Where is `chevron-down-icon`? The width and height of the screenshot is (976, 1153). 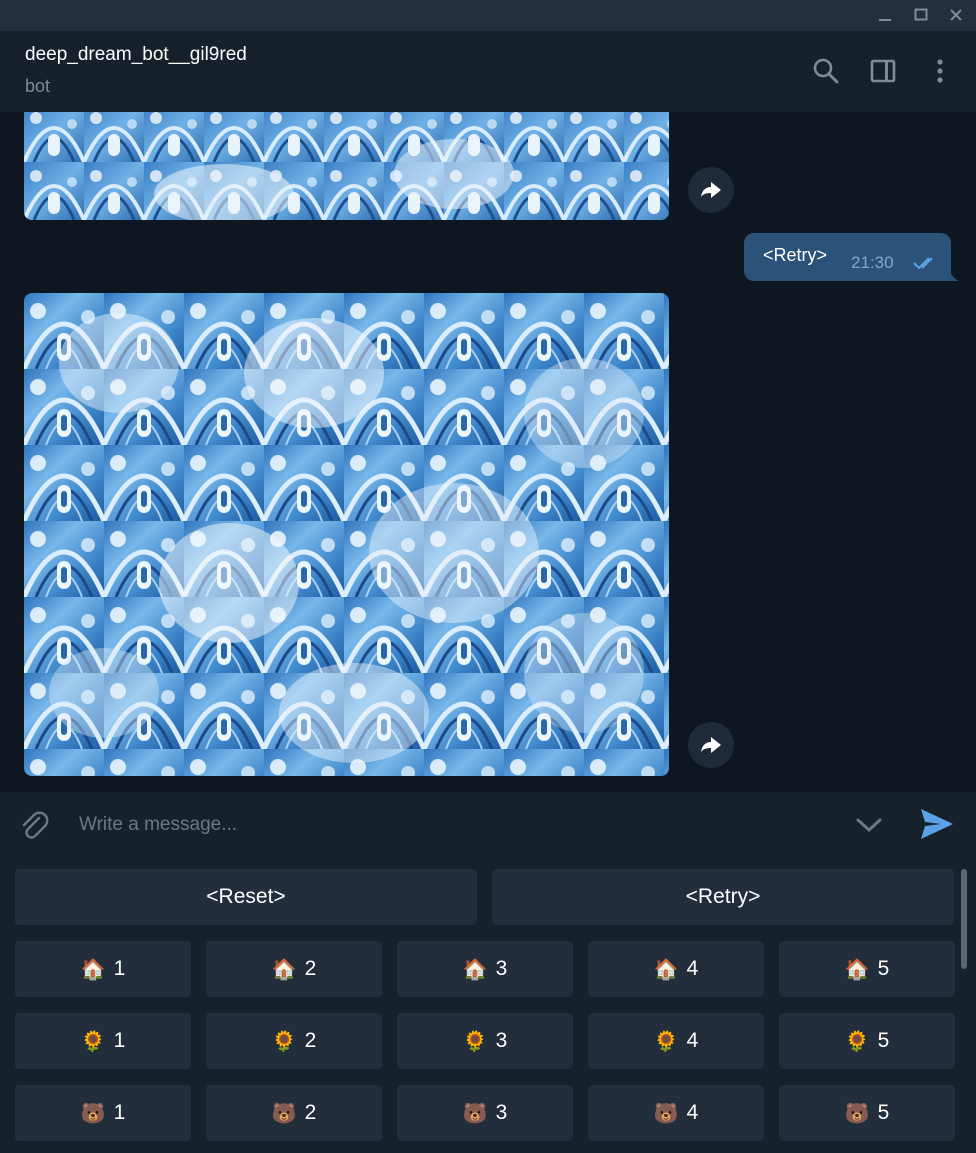
chevron-down-icon is located at coordinates (869, 825).